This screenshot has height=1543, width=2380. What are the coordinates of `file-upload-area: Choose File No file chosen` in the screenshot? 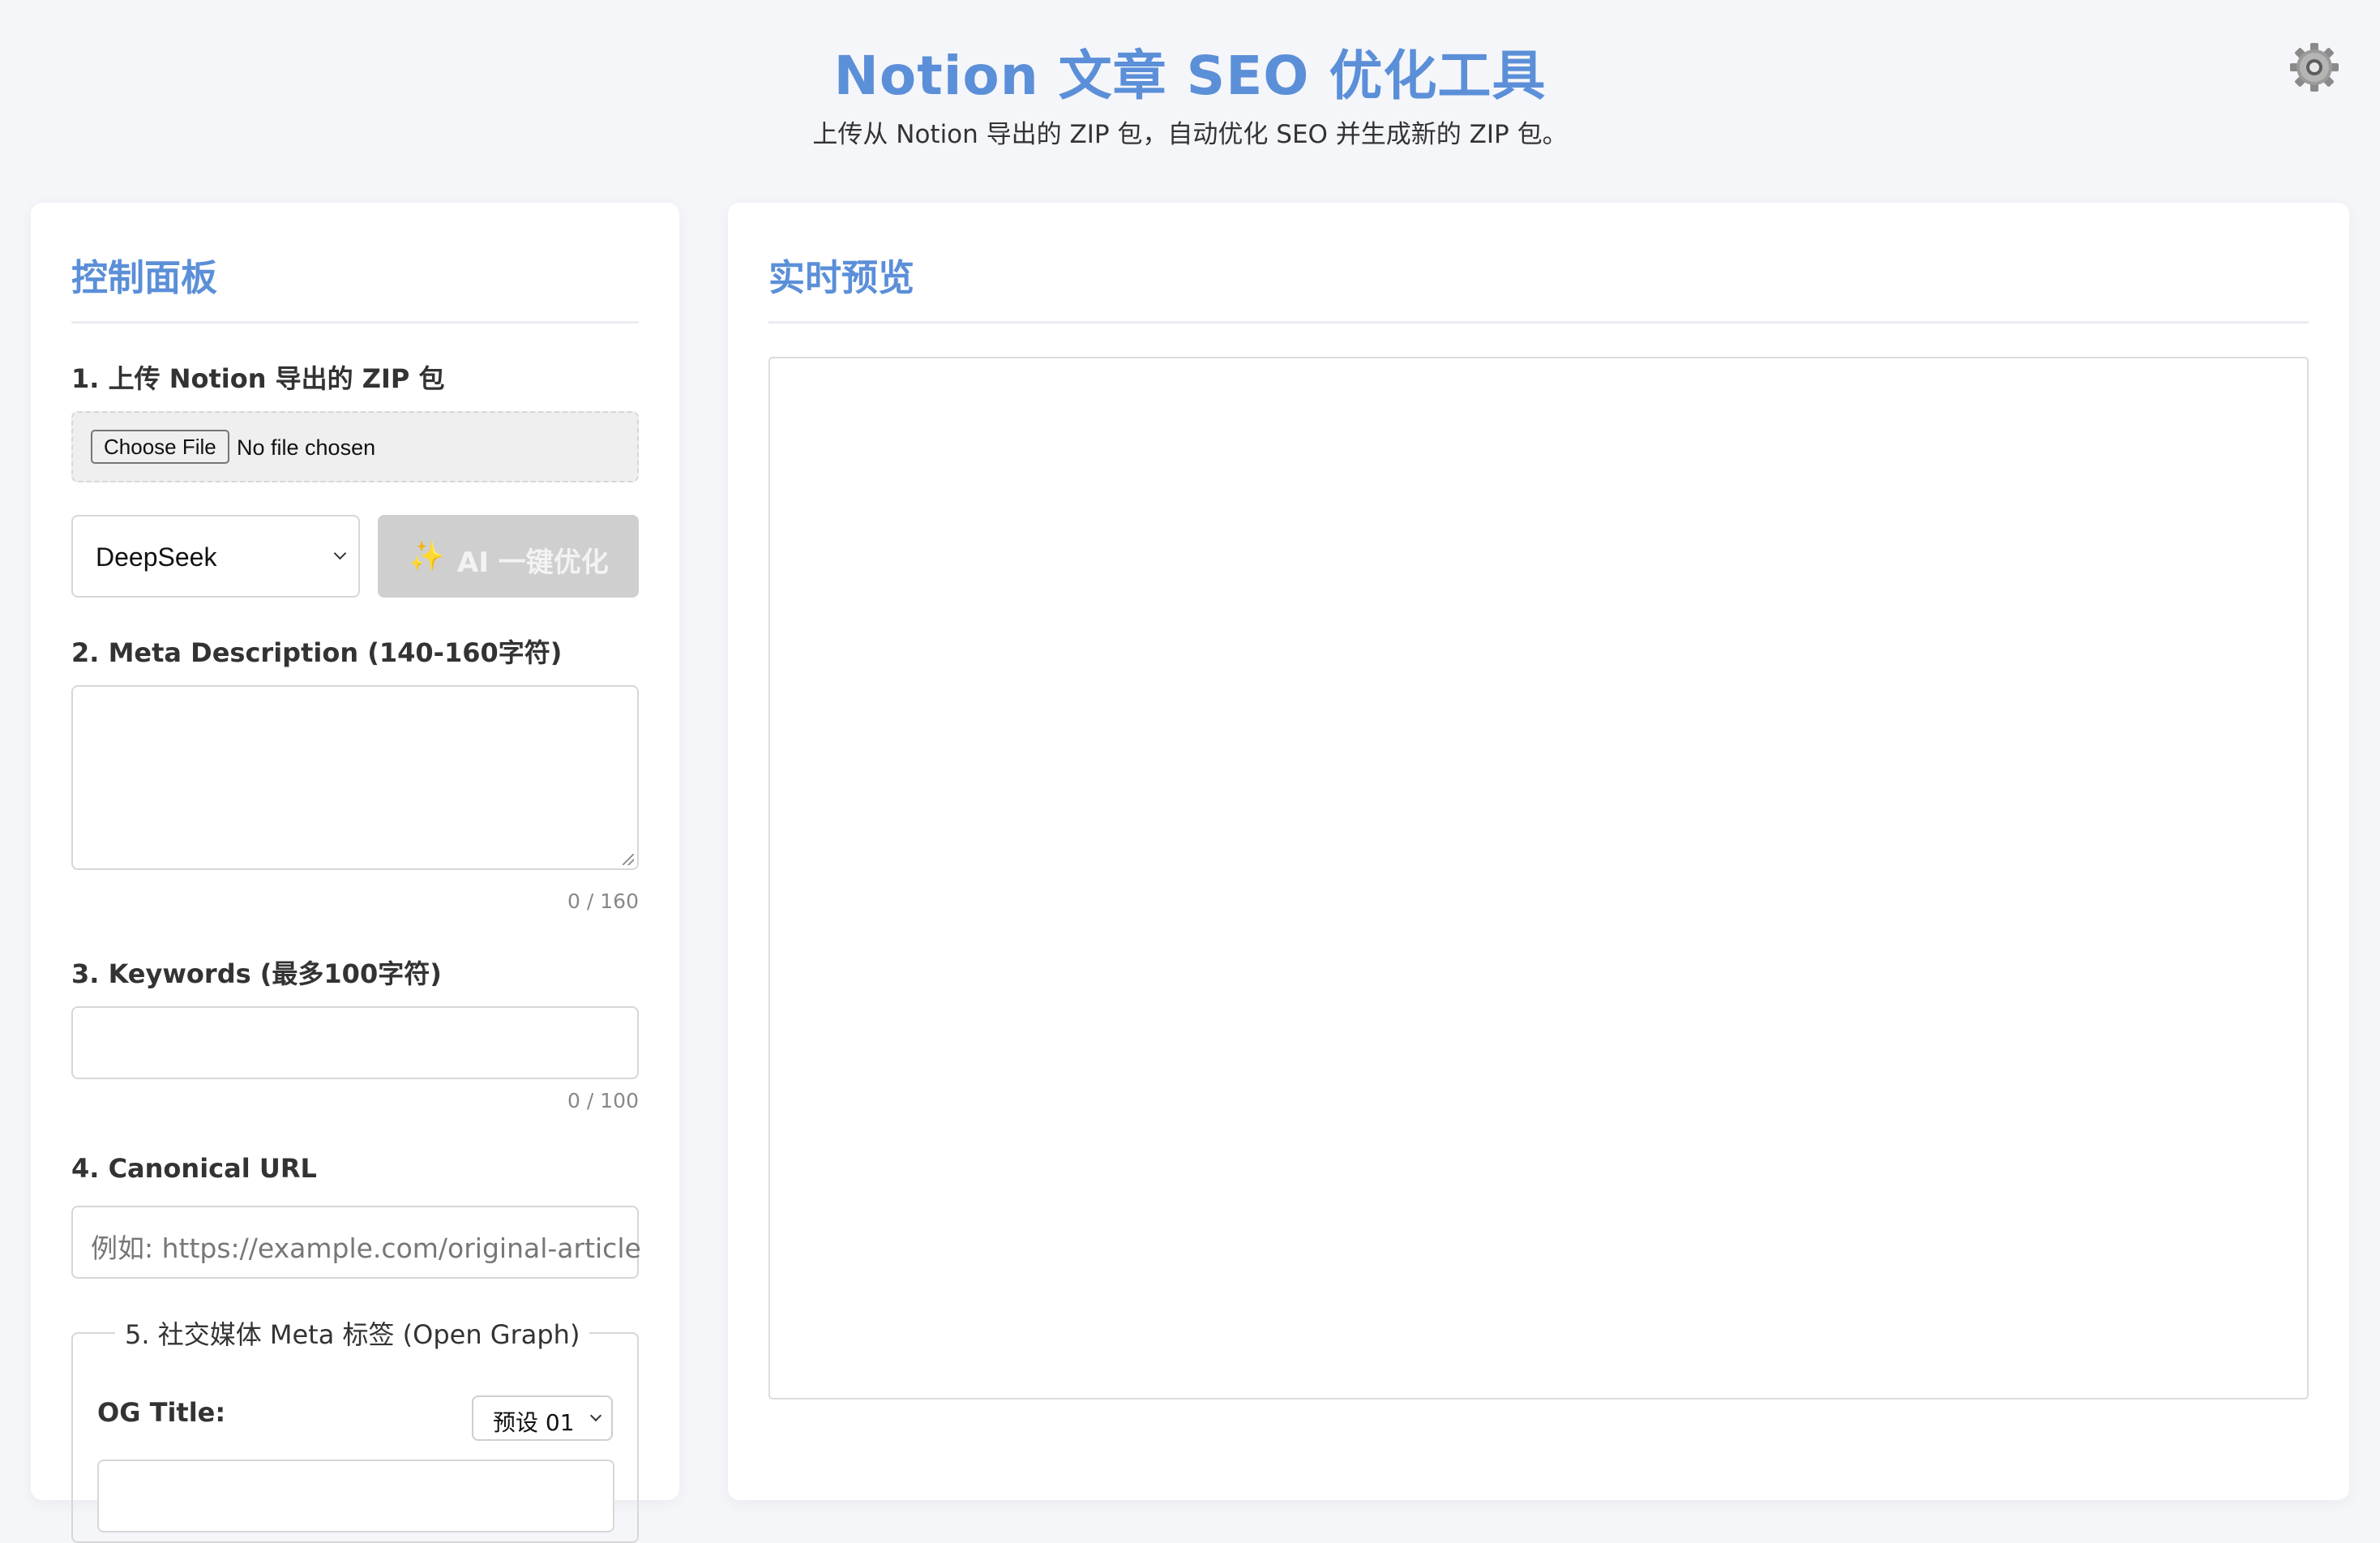 It's located at (355, 447).